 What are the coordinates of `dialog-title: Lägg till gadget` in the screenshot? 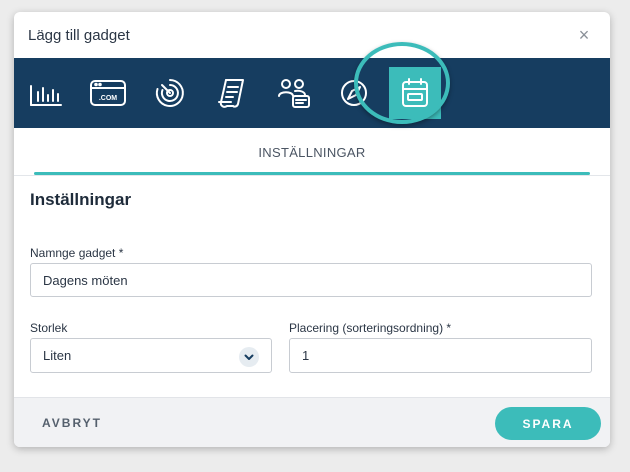 It's located at (79, 35).